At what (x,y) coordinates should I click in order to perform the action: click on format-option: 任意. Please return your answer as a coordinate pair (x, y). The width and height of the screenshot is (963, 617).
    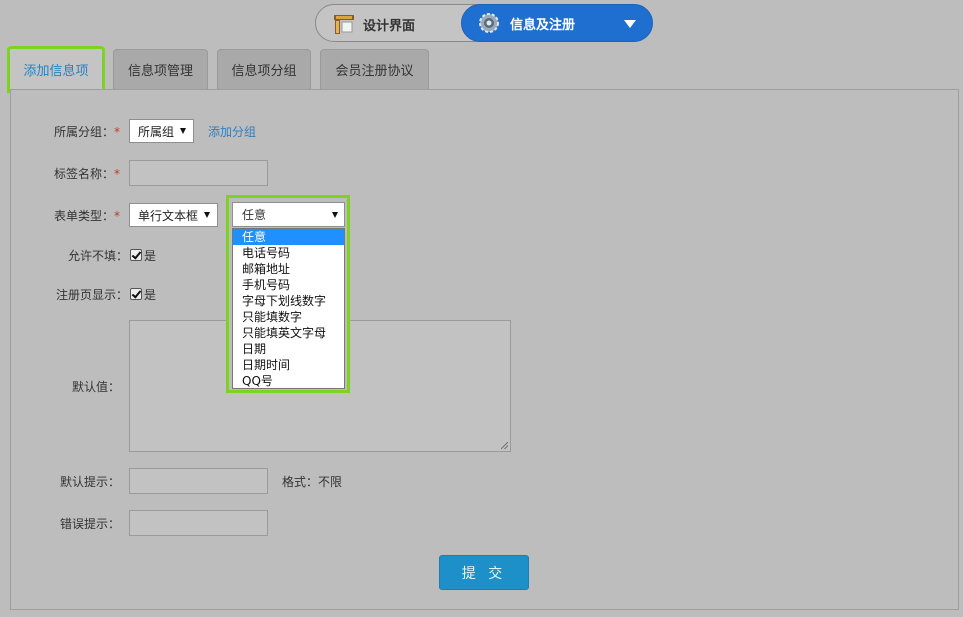
    Looking at the image, I should click on (288, 237).